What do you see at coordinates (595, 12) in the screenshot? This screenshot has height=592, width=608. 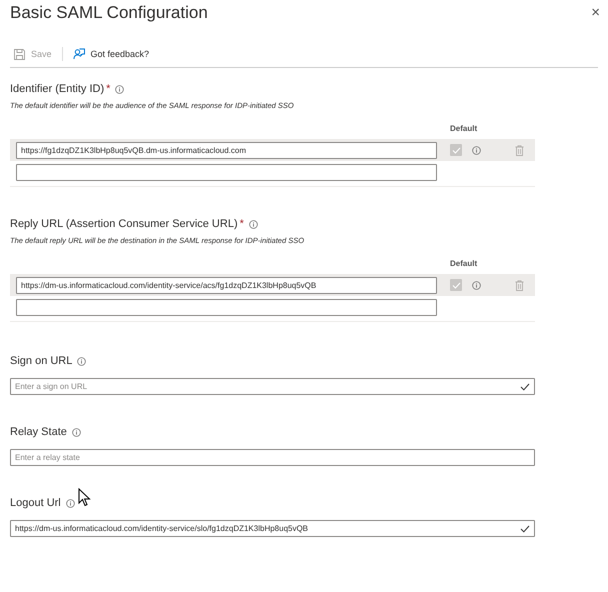 I see `close-button: ×` at bounding box center [595, 12].